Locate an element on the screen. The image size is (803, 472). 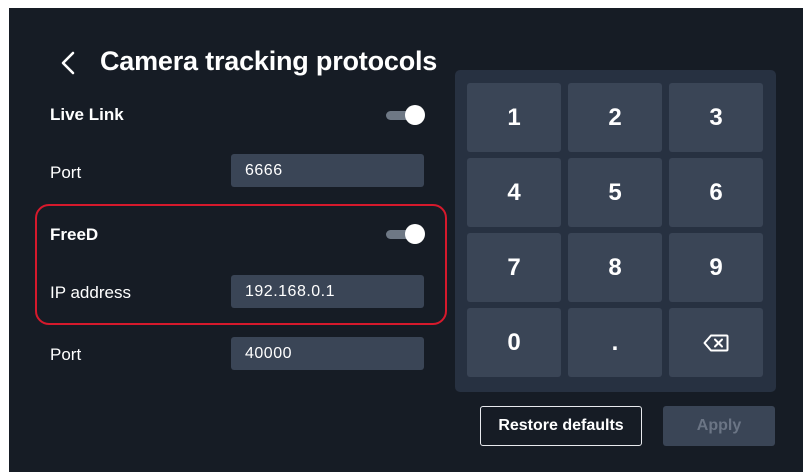
live-link-toggle is located at coordinates (405, 115).